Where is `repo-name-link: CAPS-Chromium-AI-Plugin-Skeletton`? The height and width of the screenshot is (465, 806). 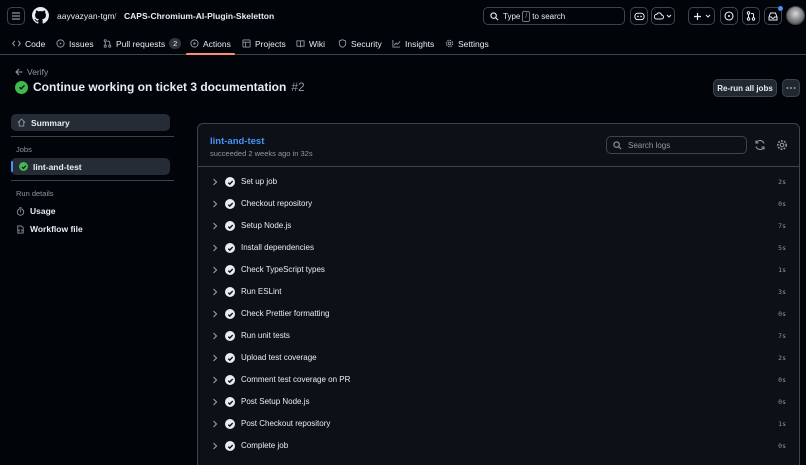
repo-name-link: CAPS-Chromium-AI-Plugin-Skeletton is located at coordinates (199, 16).